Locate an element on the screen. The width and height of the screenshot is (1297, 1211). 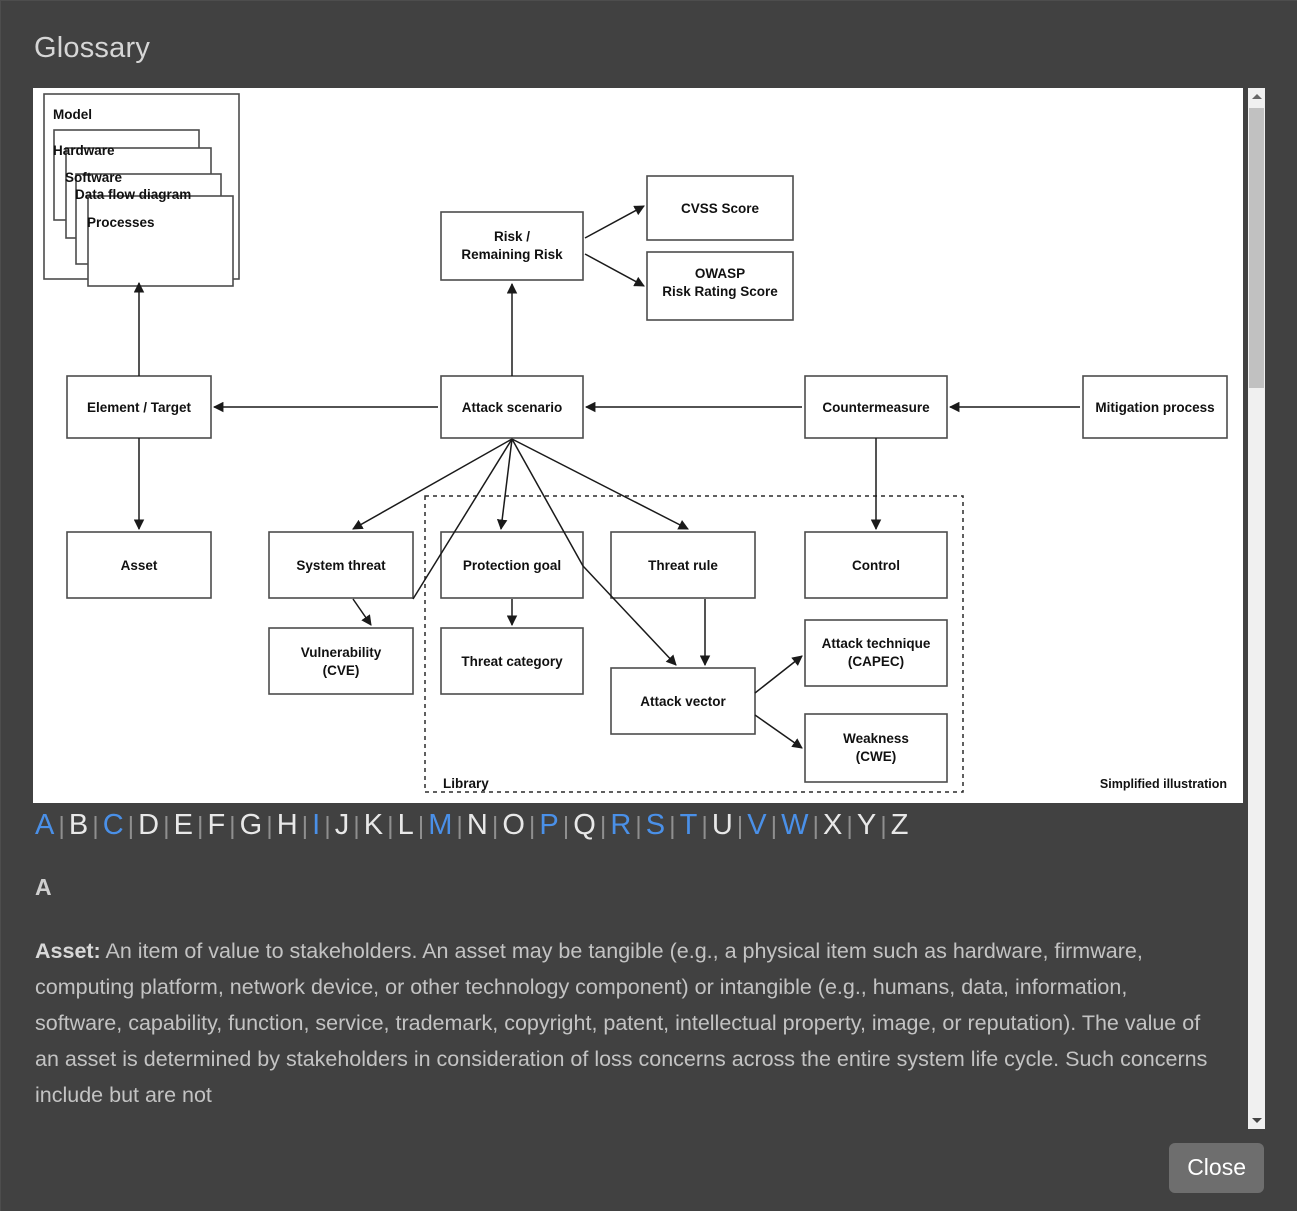
diagram-node-attack-technique-line2: (CAPEC) is located at coordinates (876, 661).